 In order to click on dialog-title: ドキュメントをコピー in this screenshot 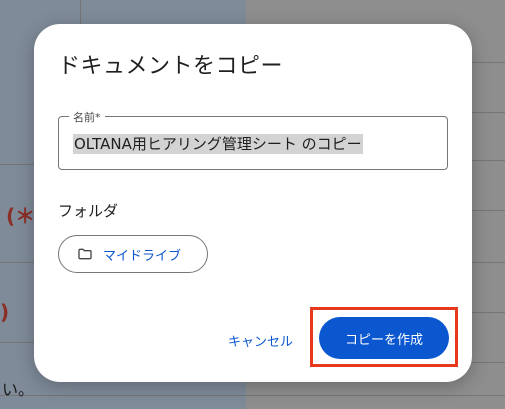, I will do `click(171, 66)`.